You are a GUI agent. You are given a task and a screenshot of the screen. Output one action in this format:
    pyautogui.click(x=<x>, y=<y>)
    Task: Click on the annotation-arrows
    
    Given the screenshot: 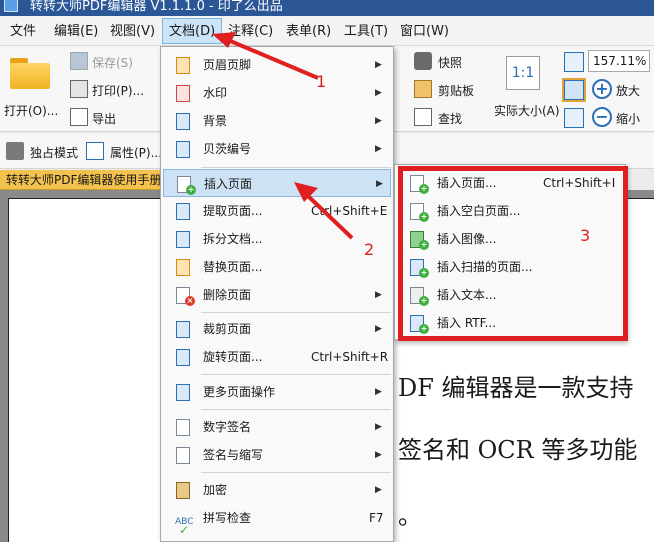 What is the action you would take?
    pyautogui.click(x=283, y=136)
    